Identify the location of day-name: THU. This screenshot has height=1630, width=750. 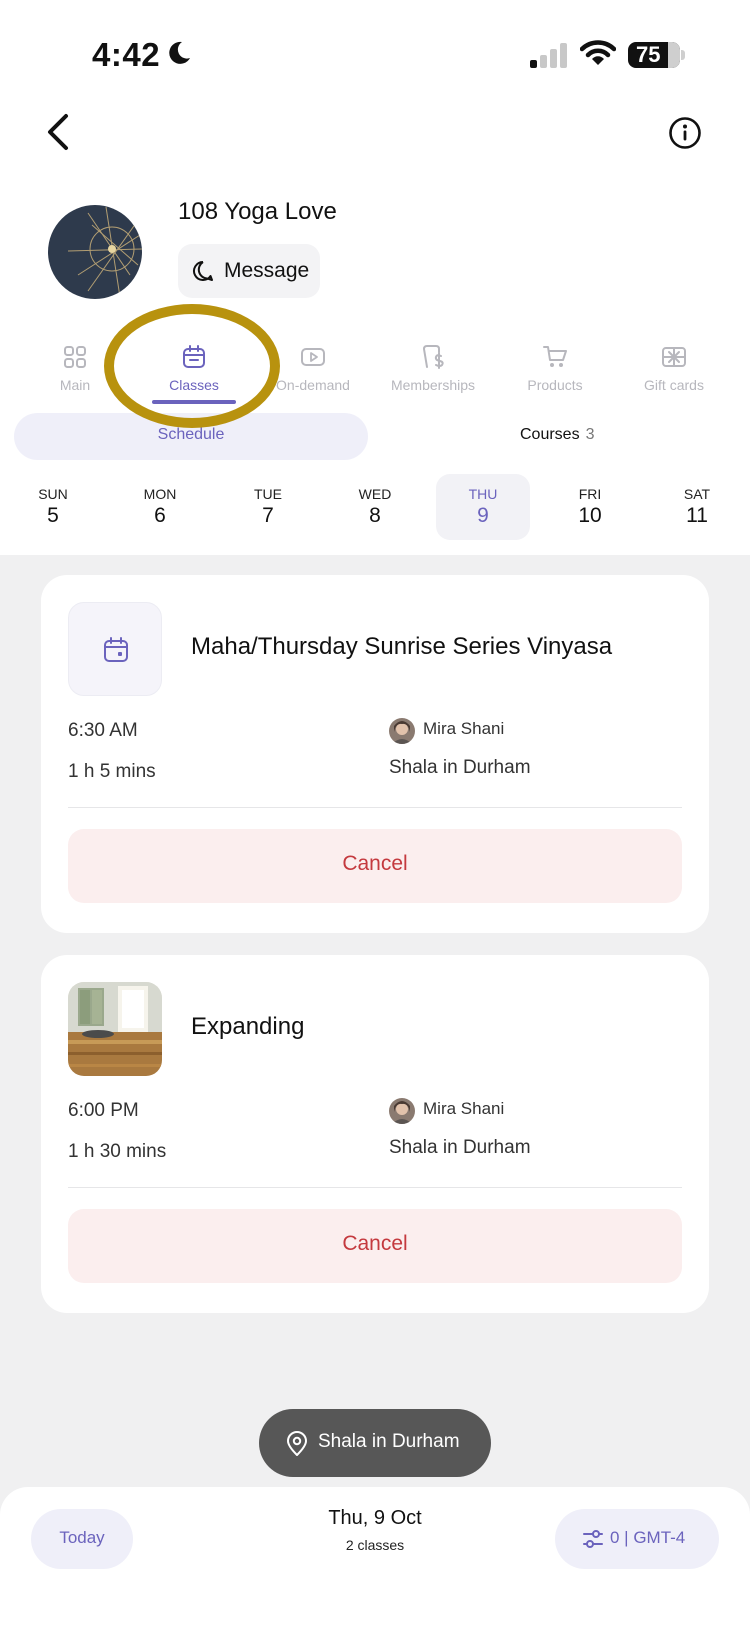
(483, 494).